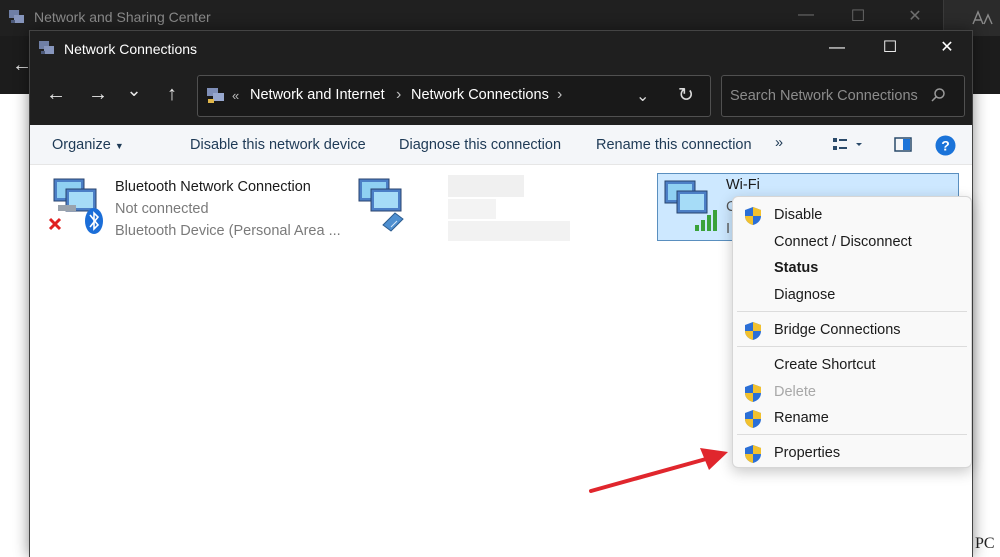  I want to click on help-icon: ?, so click(945, 145).